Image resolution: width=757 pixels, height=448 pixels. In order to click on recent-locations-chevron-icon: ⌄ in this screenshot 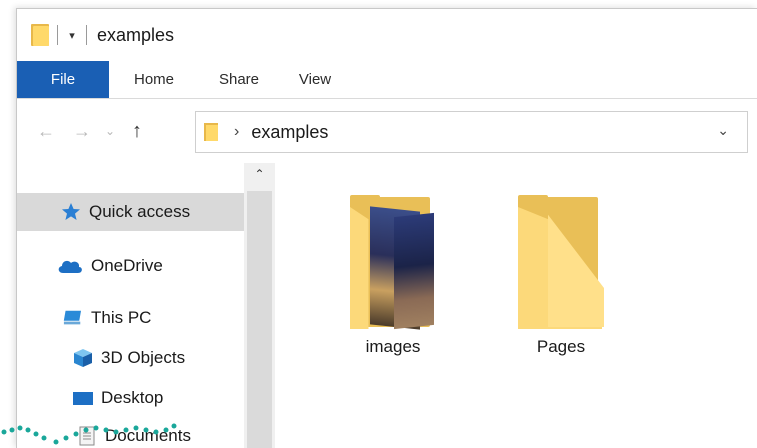, I will do `click(110, 131)`.